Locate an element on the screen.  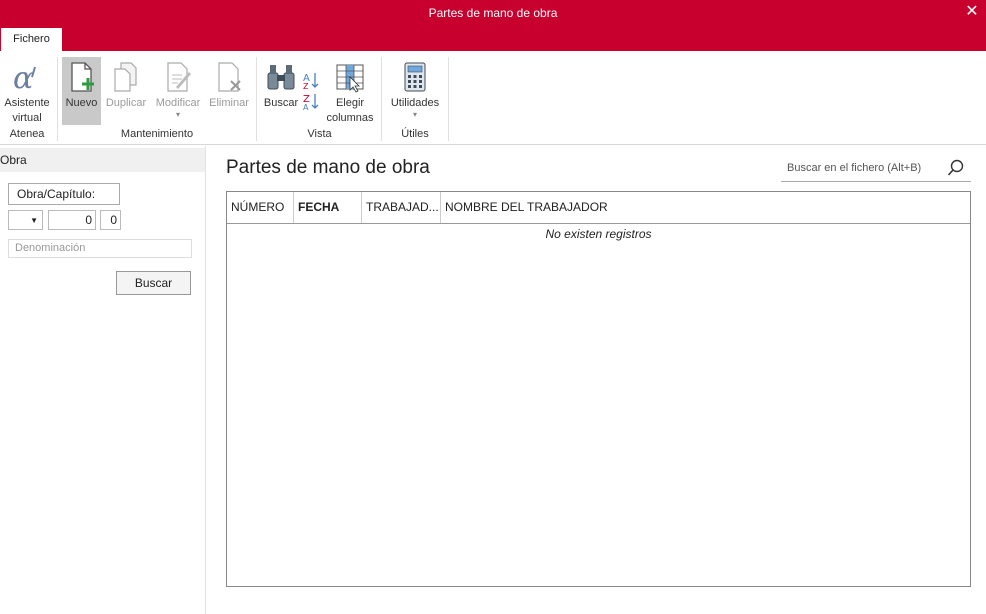
nuevo-button: Nuevo is located at coordinates (81, 91).